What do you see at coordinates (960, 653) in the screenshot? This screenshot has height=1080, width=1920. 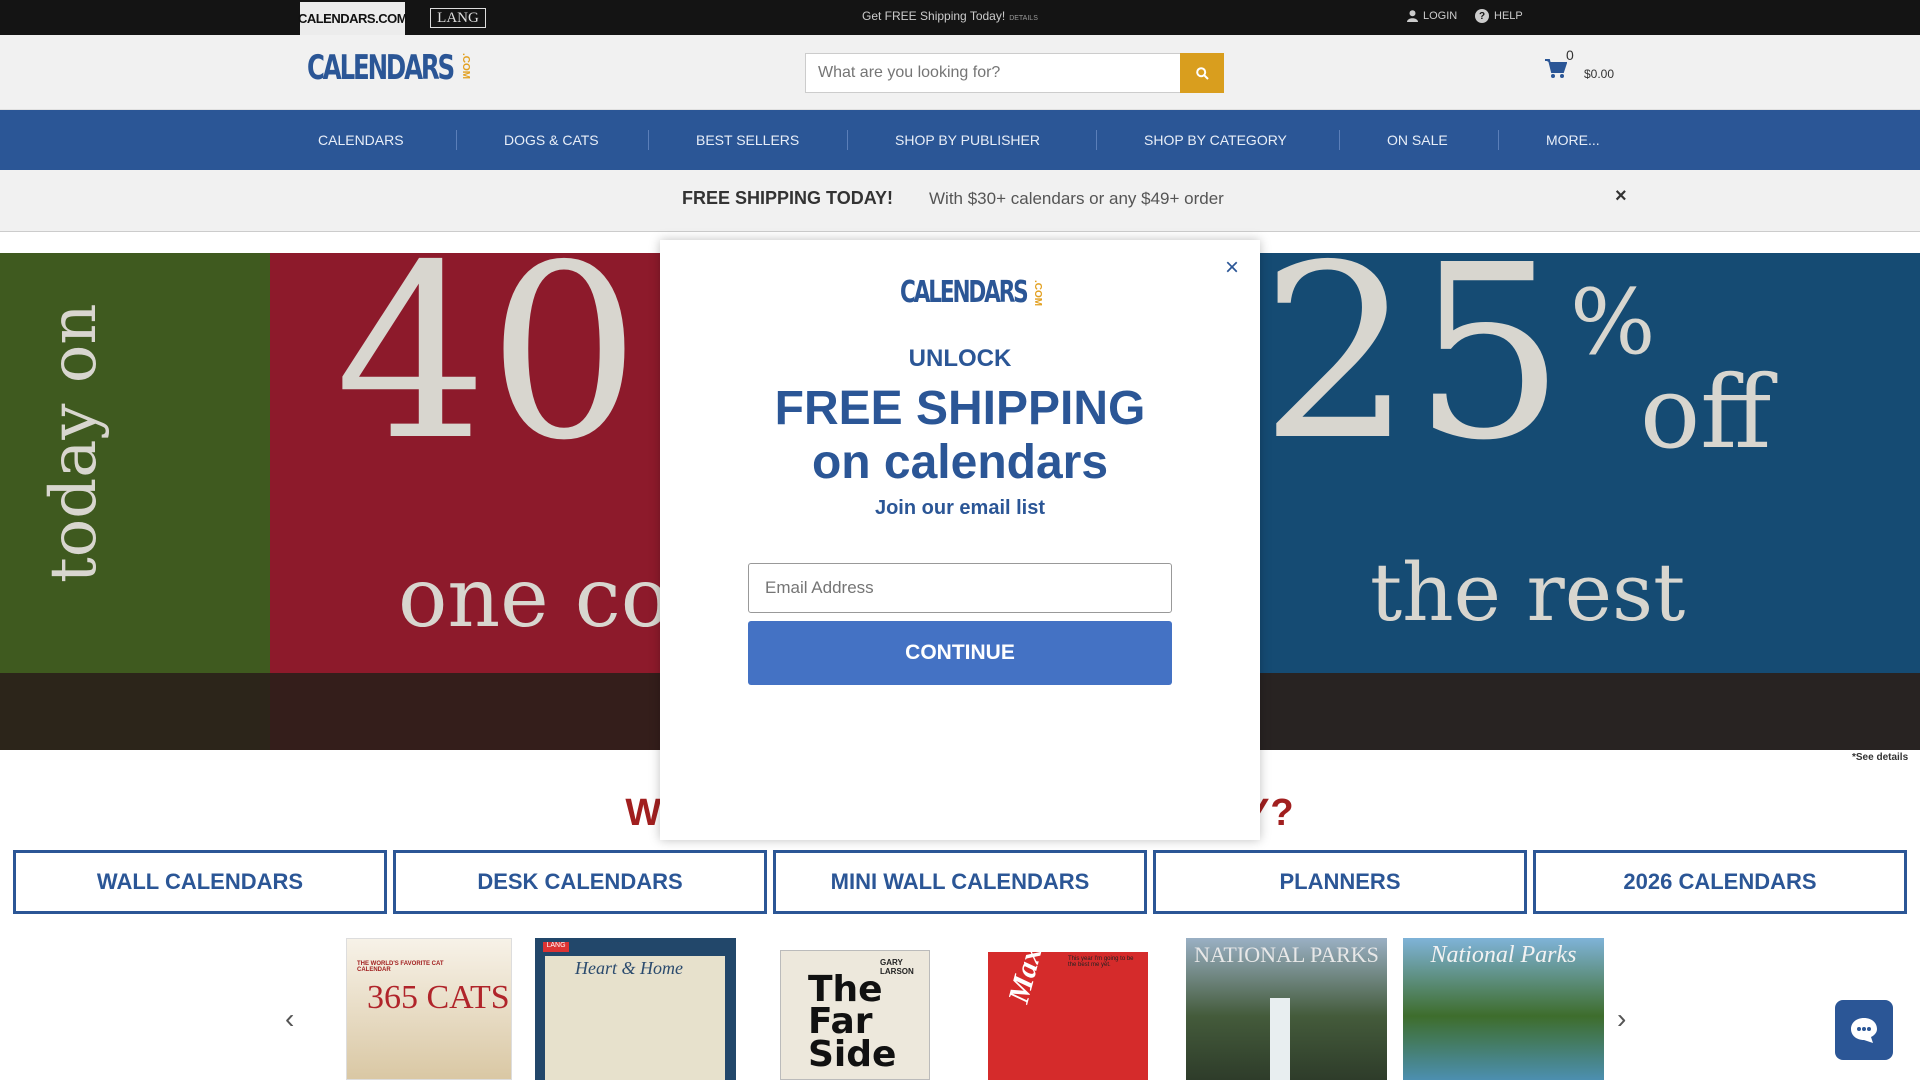 I see `continue-button: CONTINUE` at bounding box center [960, 653].